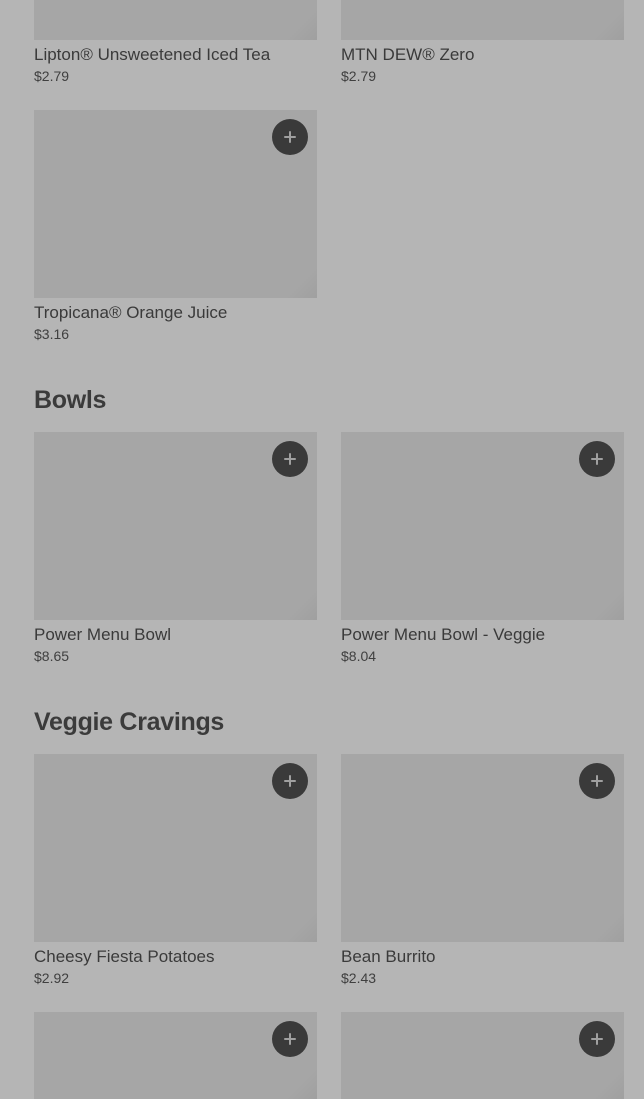 Image resolution: width=644 pixels, height=1099 pixels. I want to click on menu-item-name: Power Menu Bowl - Veggie, so click(482, 635).